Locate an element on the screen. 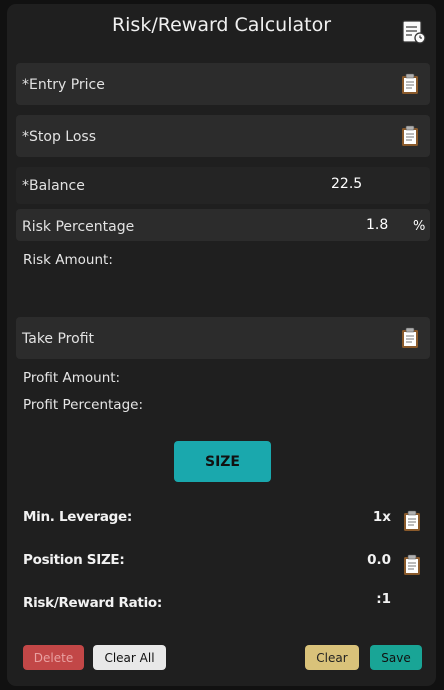  balance-value: 22.5 is located at coordinates (347, 184).